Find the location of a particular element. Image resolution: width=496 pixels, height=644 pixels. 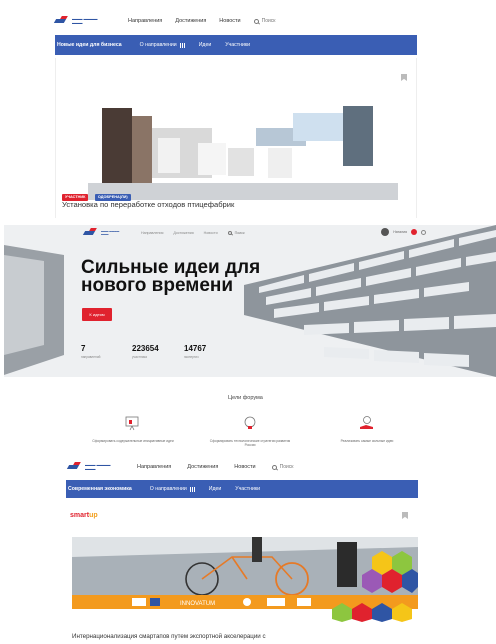

hero-title: Сильные идеи для нового времени is located at coordinates (171, 276).